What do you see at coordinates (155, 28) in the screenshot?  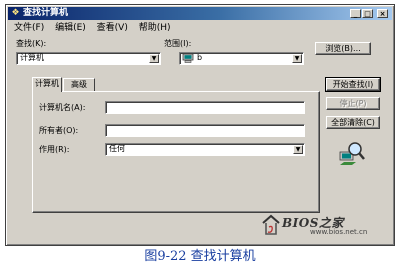 I see `menu-help: 帮助(H)` at bounding box center [155, 28].